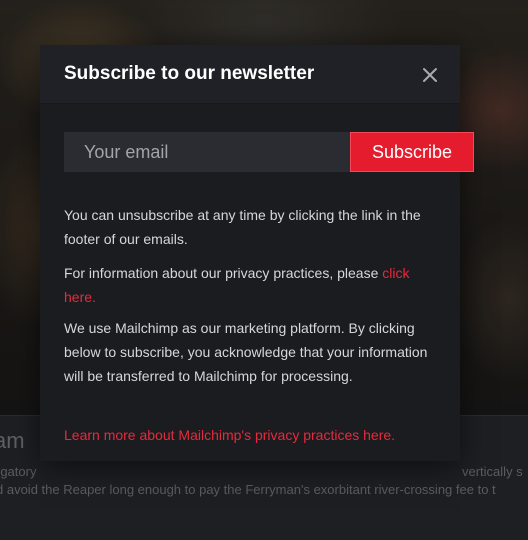 The height and width of the screenshot is (540, 528). What do you see at coordinates (492, 471) in the screenshot?
I see `background-description-line: vertically s` at bounding box center [492, 471].